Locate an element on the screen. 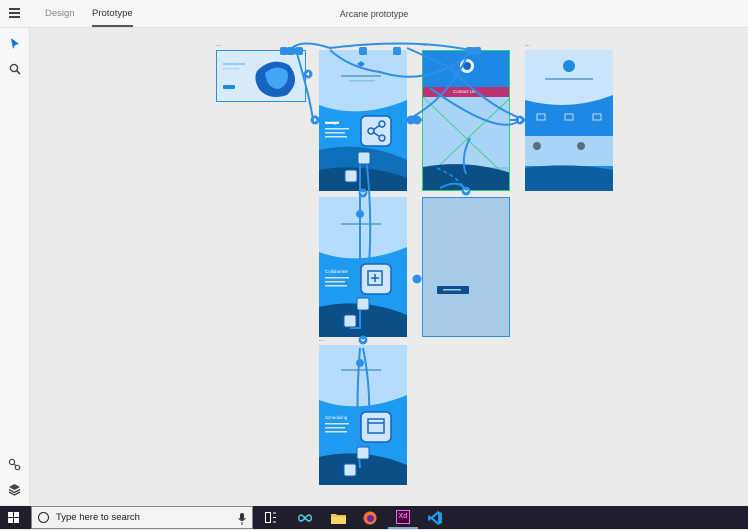 The image size is (748, 530). windows-start-icon is located at coordinates (13, 517).